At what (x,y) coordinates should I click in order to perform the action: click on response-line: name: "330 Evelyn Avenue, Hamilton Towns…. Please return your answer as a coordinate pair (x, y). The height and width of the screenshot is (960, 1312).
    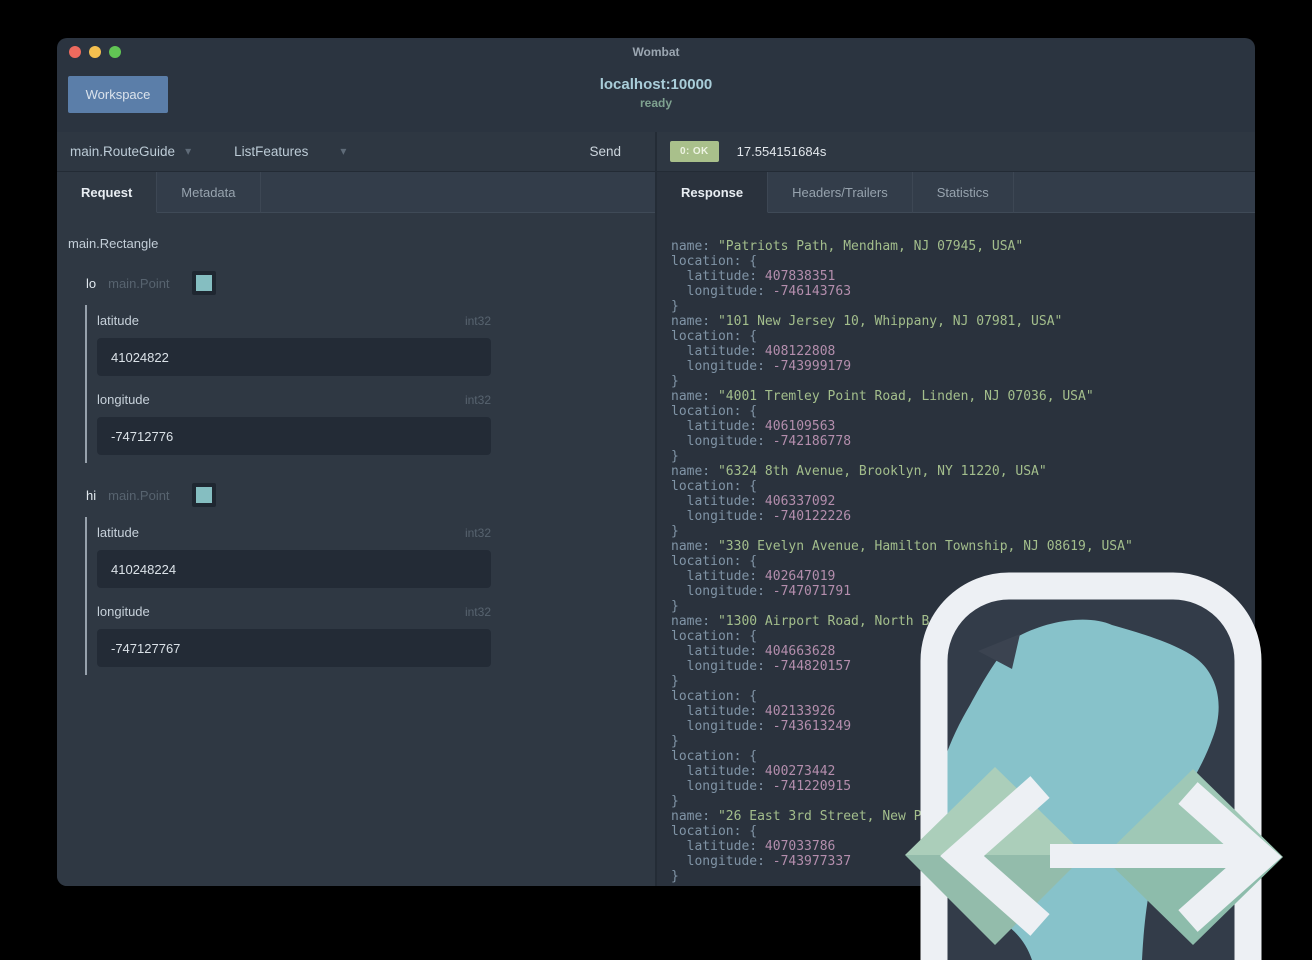
    Looking at the image, I should click on (902, 546).